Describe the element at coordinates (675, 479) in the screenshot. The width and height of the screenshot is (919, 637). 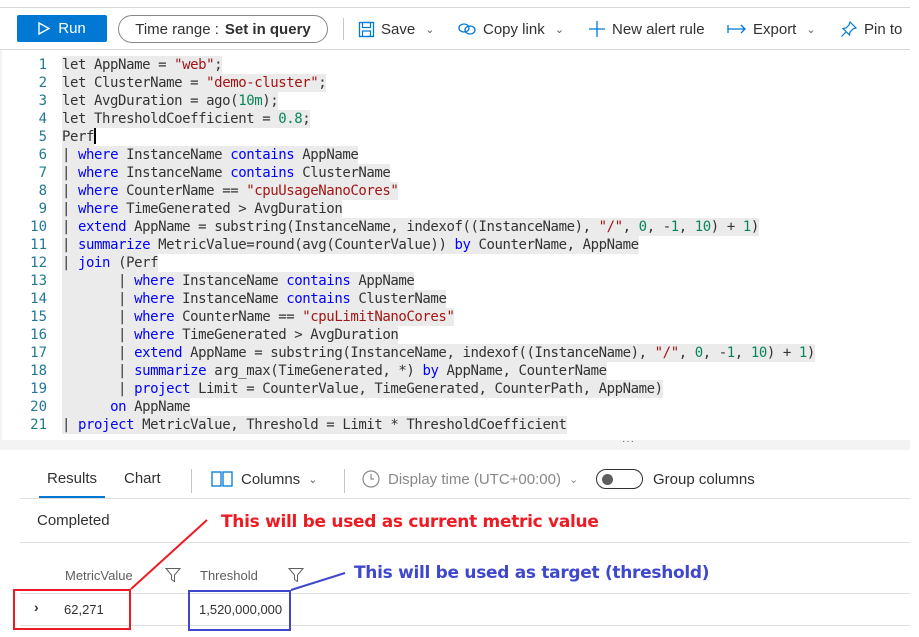
I see `group-columns-toggle: Group columns` at that location.